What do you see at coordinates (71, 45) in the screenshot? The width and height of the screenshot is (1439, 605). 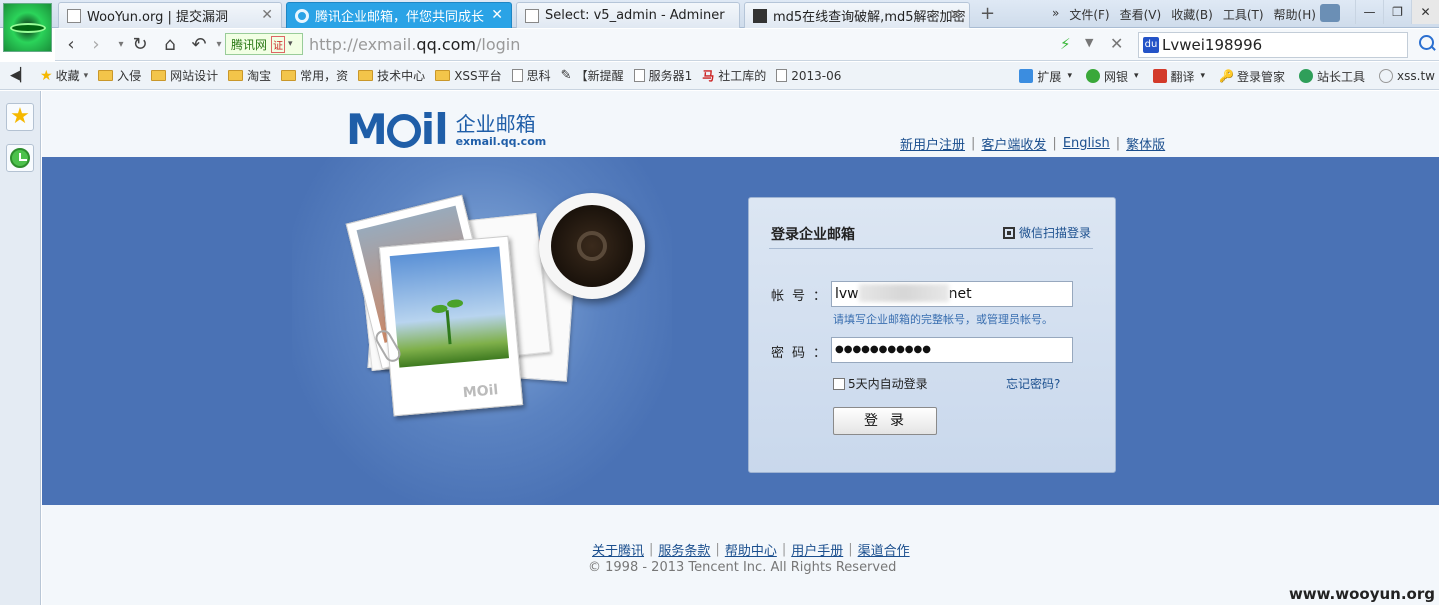 I see `back-icon: ‹` at bounding box center [71, 45].